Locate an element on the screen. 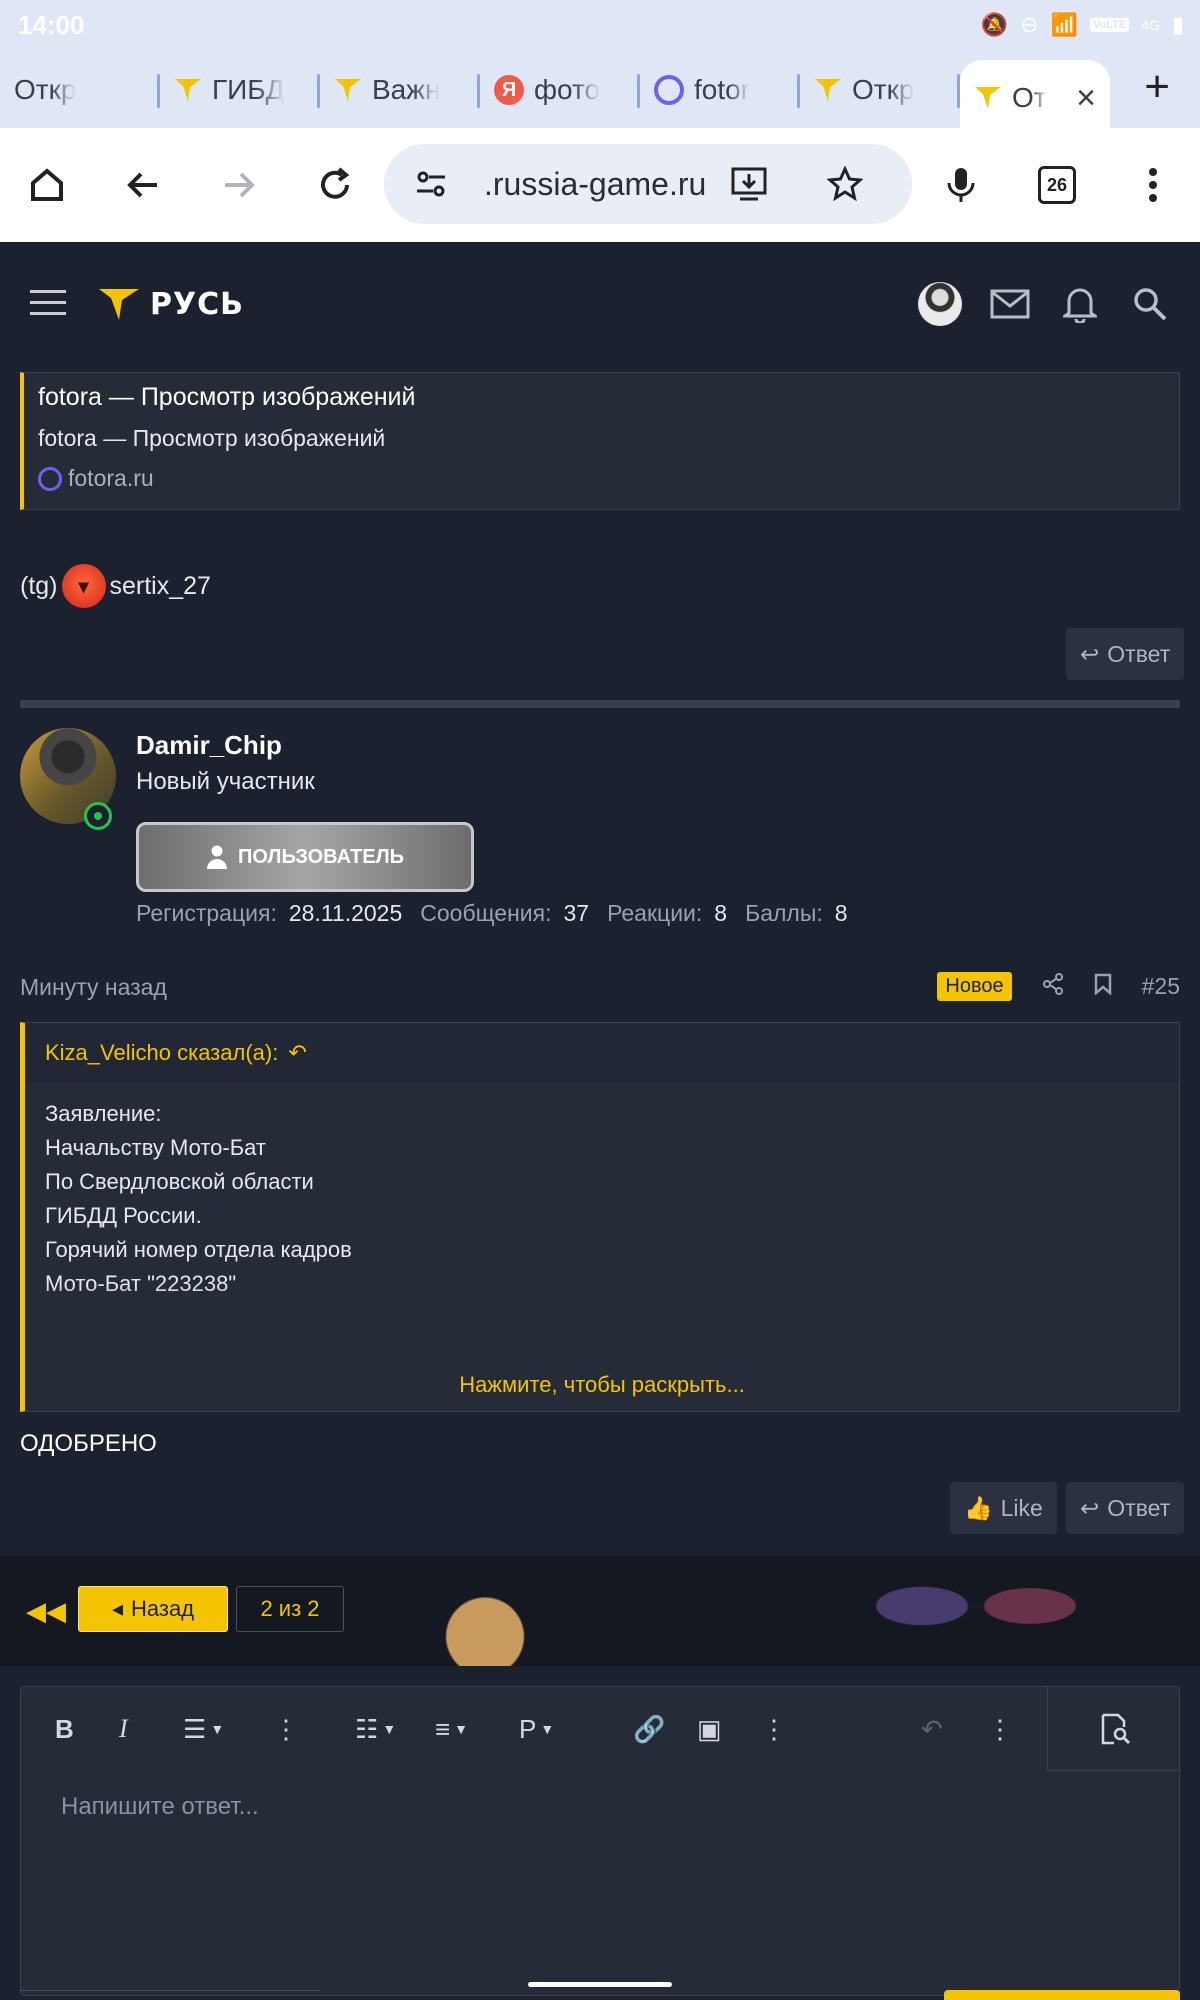 The height and width of the screenshot is (2000, 1200). link-icon: 🔗 is located at coordinates (649, 1729).